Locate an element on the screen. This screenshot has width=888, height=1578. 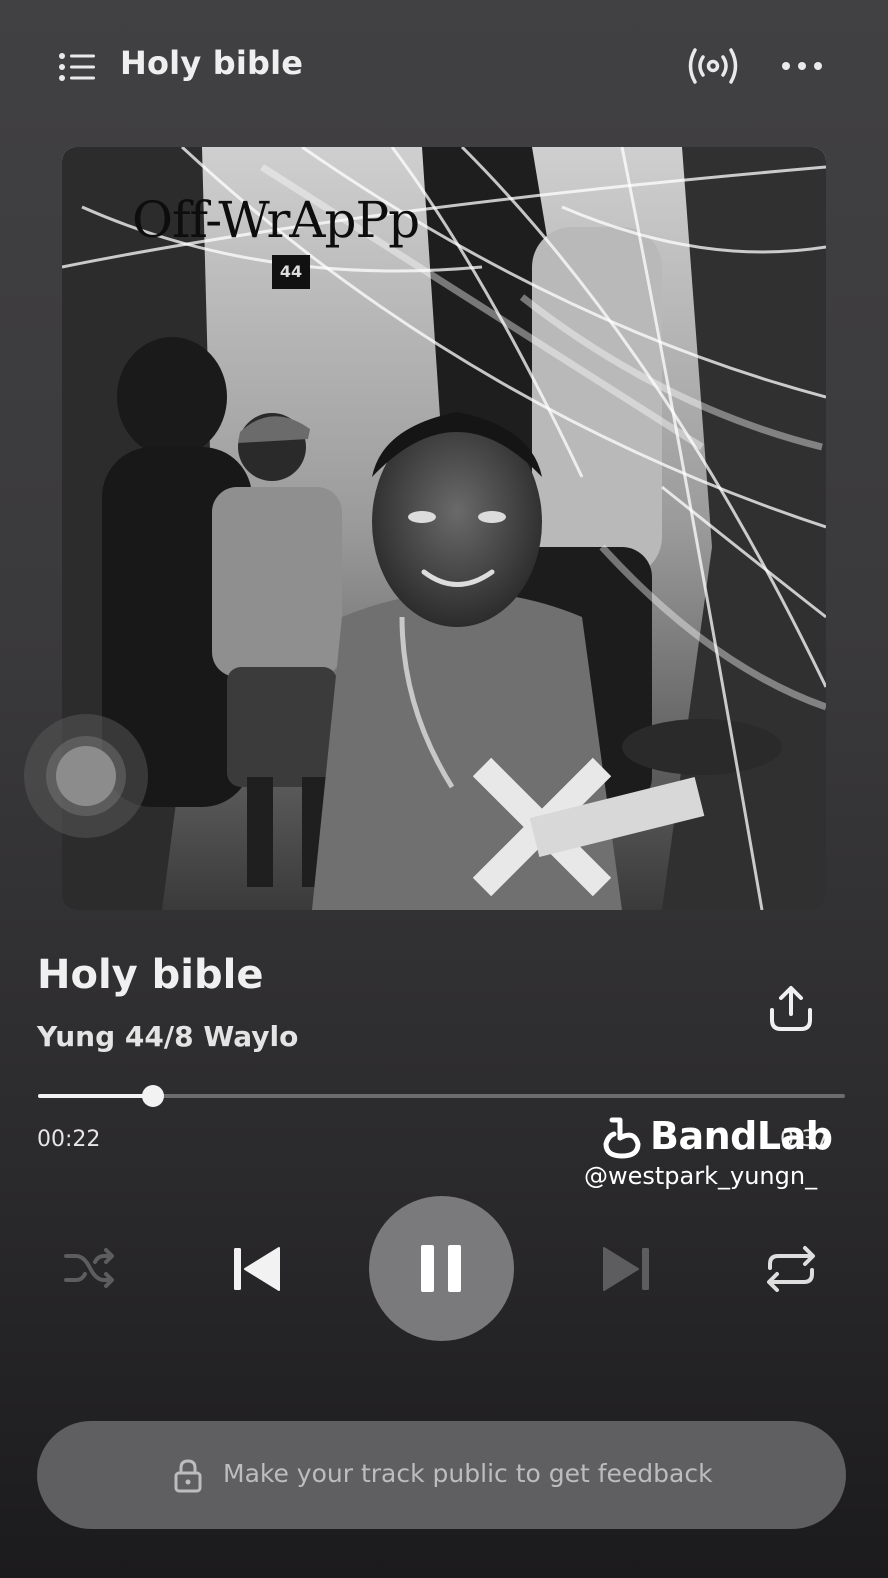
bandlab-brand-text: BandLab is located at coordinates (741, 1136).